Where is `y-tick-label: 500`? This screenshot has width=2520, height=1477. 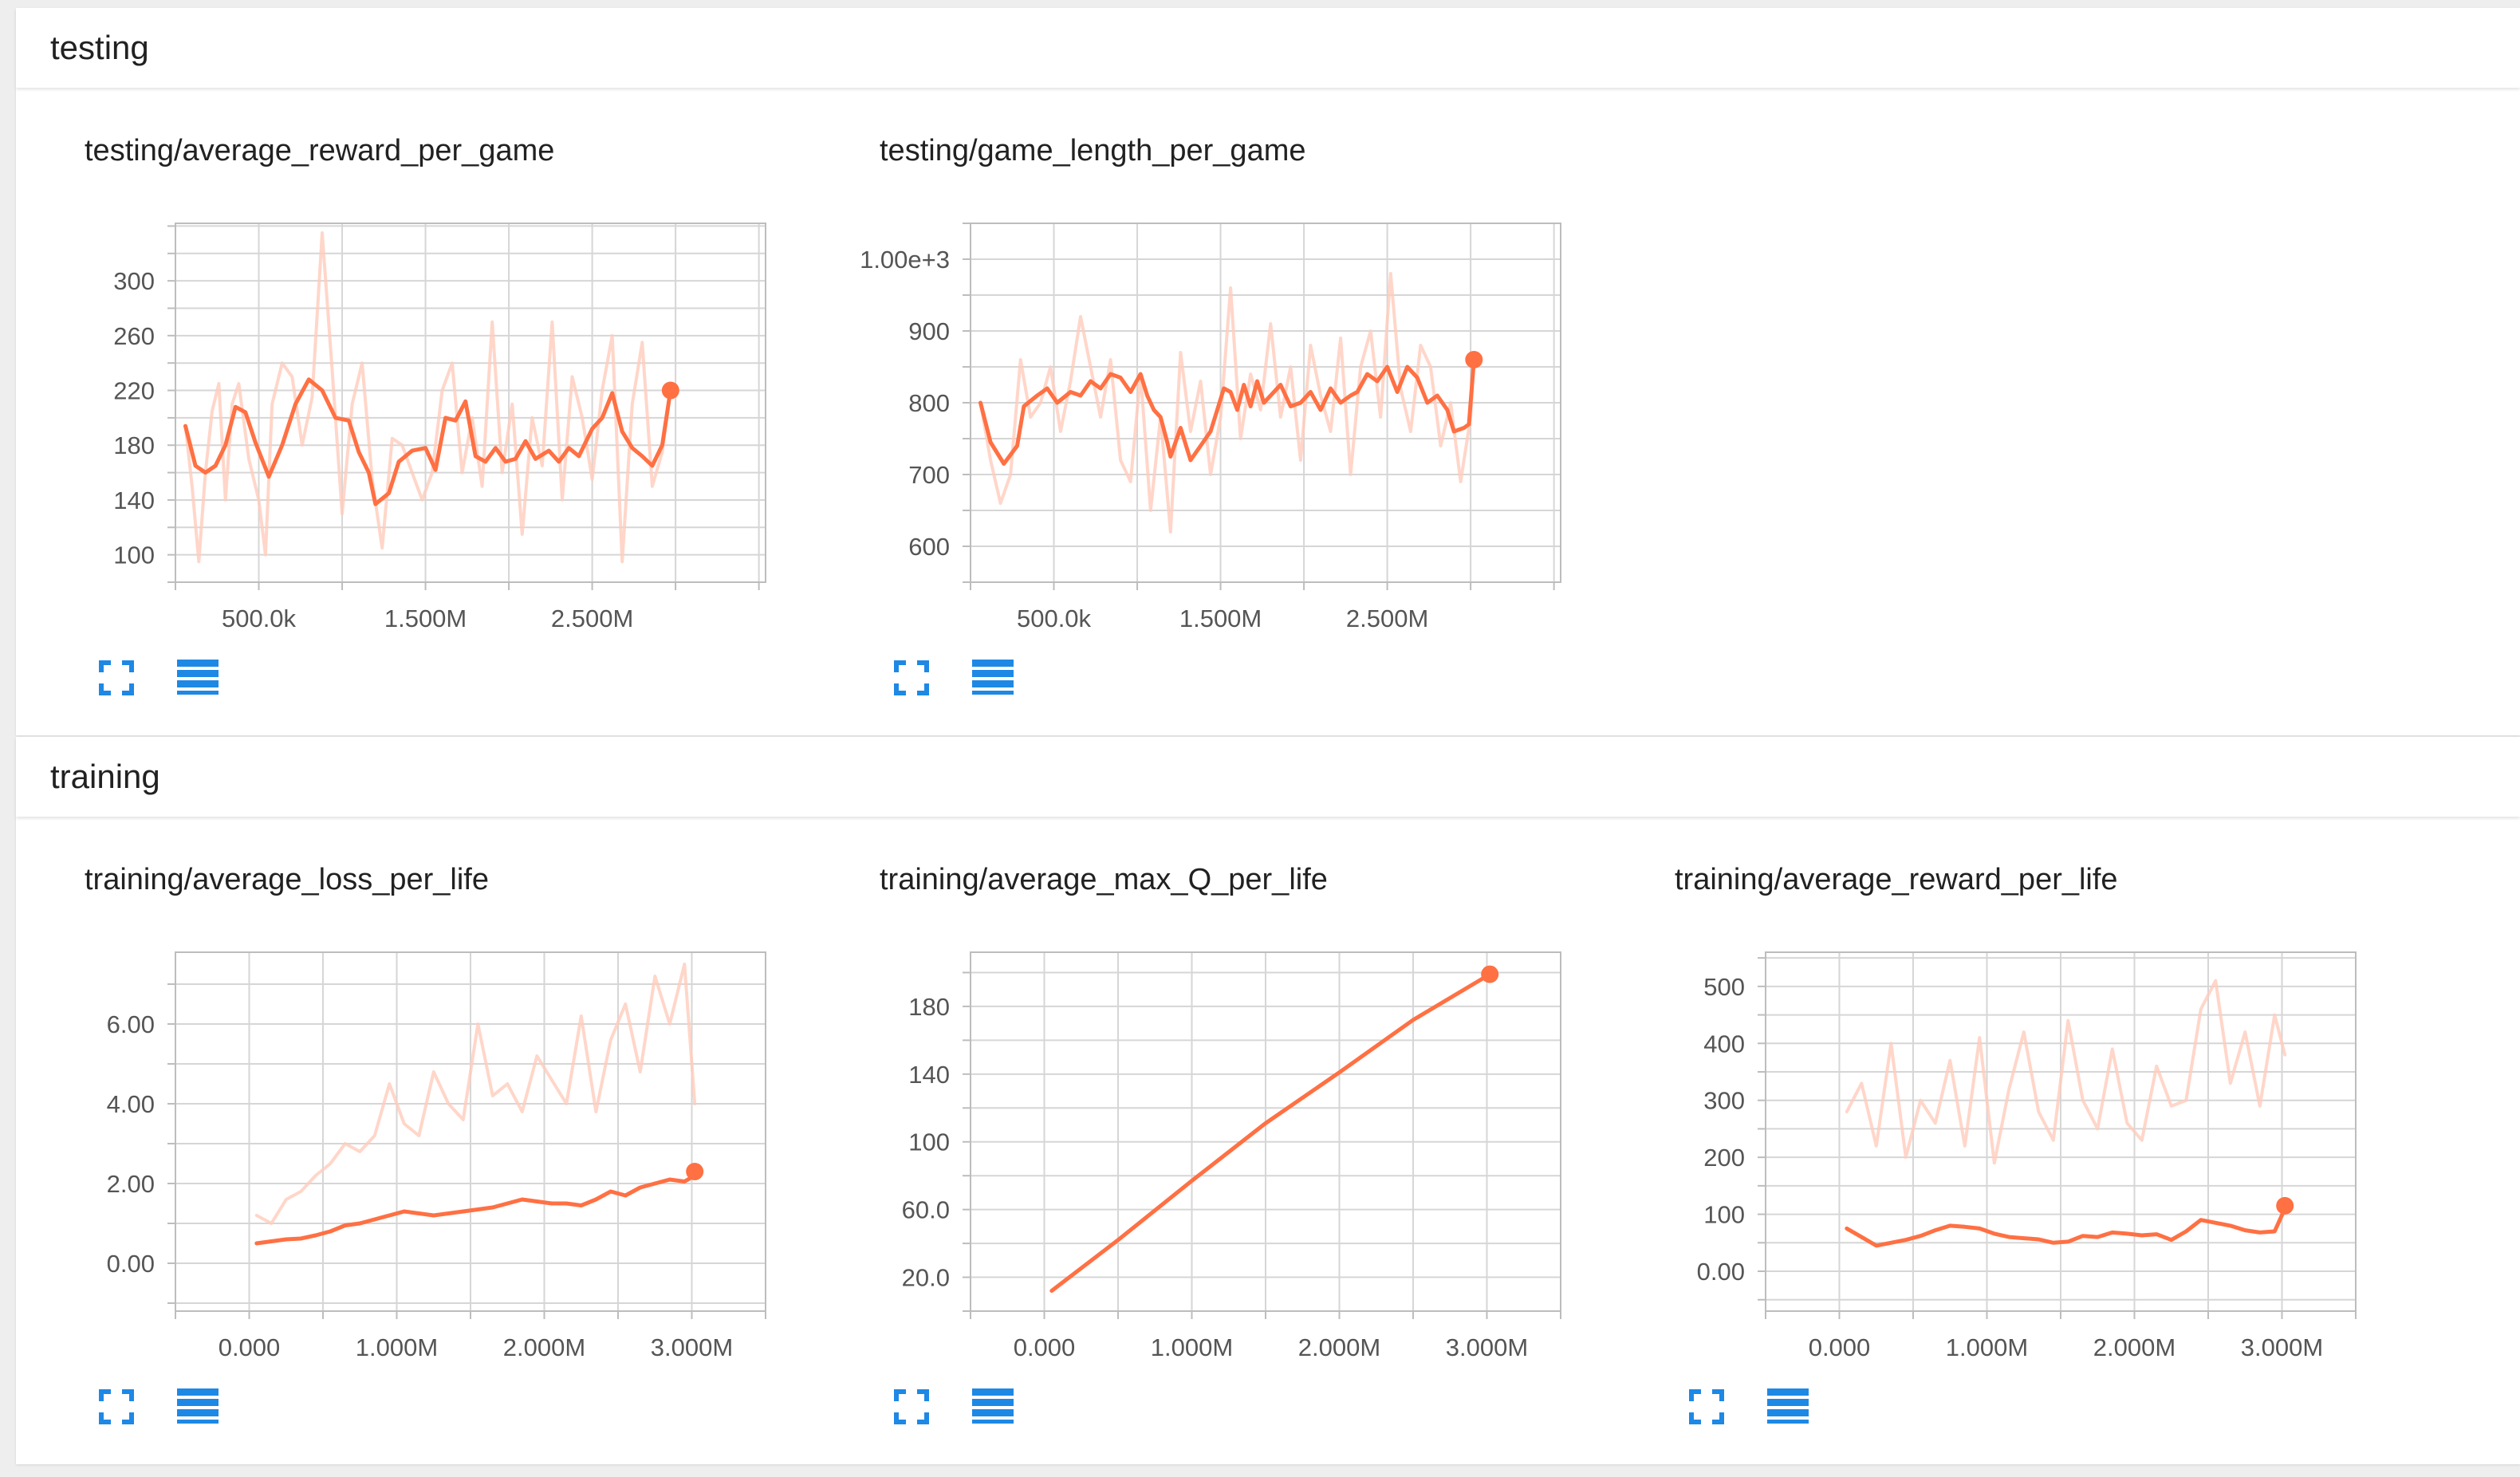
y-tick-label: 500 is located at coordinates (1724, 987).